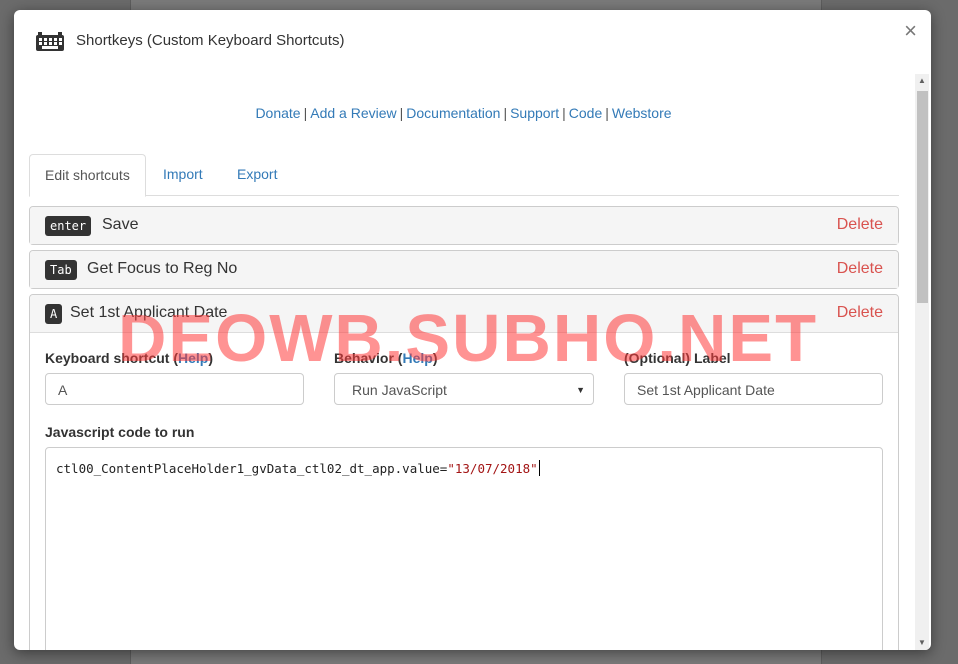 The width and height of the screenshot is (958, 664). Describe the element at coordinates (922, 643) in the screenshot. I see `scroll-down-icon: ▼` at that location.